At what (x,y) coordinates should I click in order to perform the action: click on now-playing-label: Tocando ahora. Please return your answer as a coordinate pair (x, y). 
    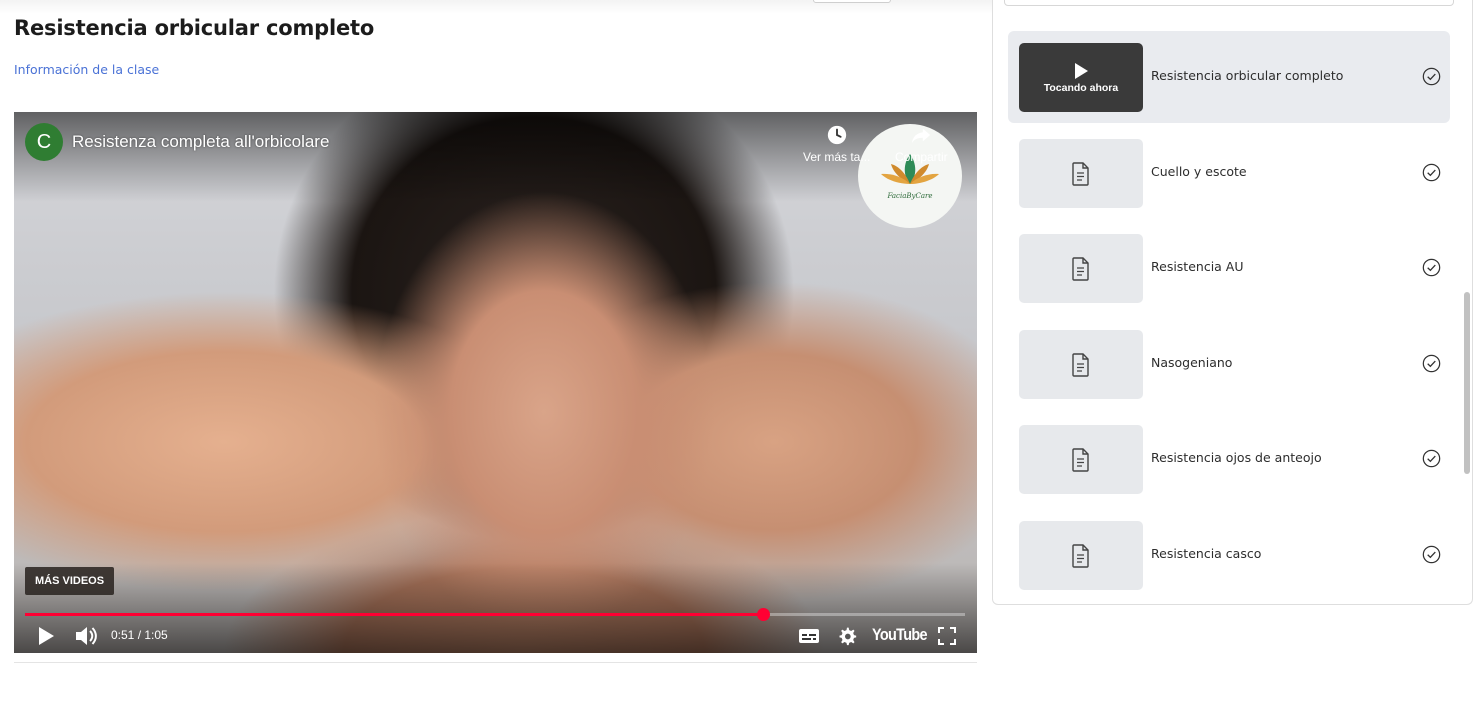
    Looking at the image, I should click on (1081, 87).